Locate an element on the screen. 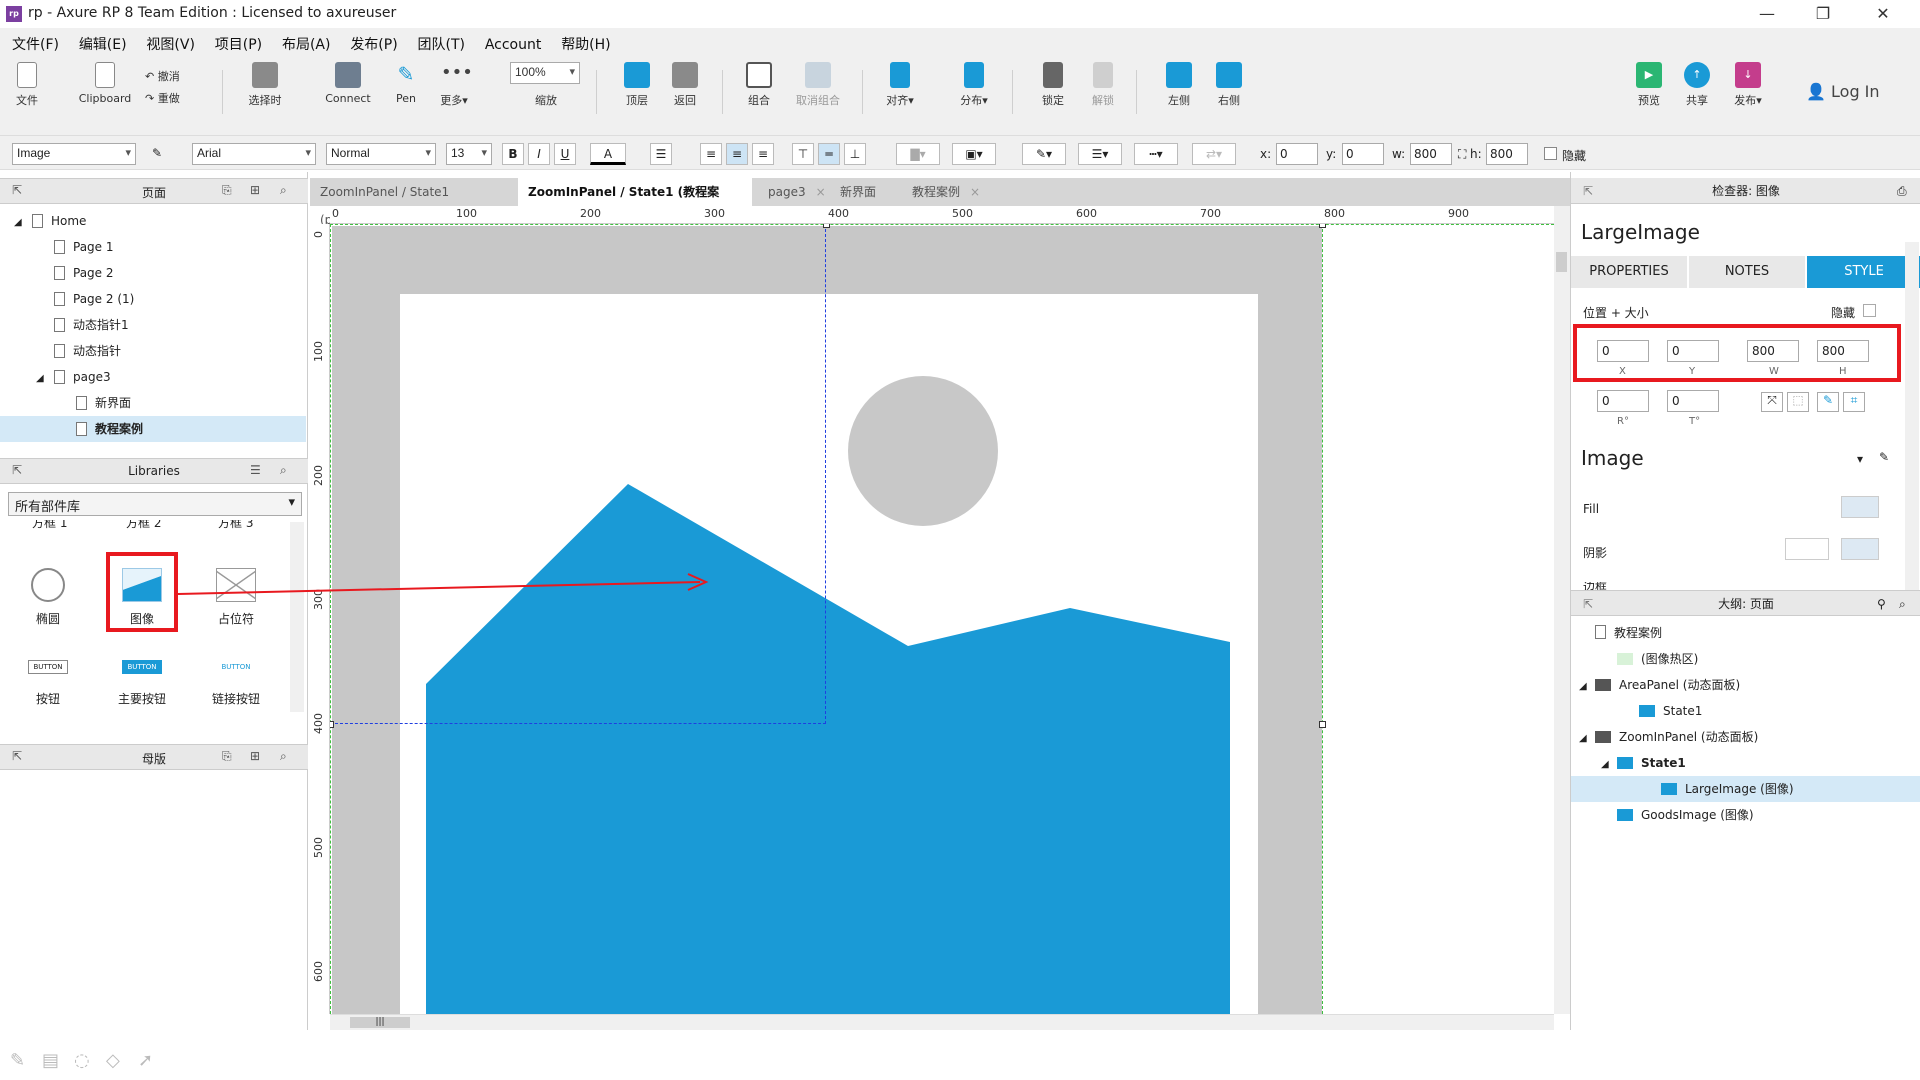  login-button: 👤 Log In is located at coordinates (1843, 91).